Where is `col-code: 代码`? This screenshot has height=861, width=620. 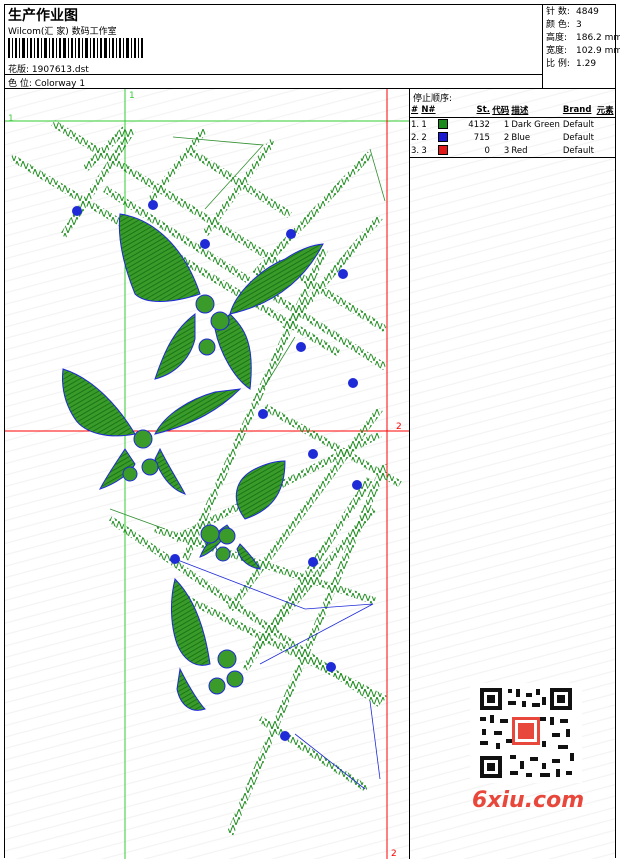
col-code: 代码 is located at coordinates (500, 110).